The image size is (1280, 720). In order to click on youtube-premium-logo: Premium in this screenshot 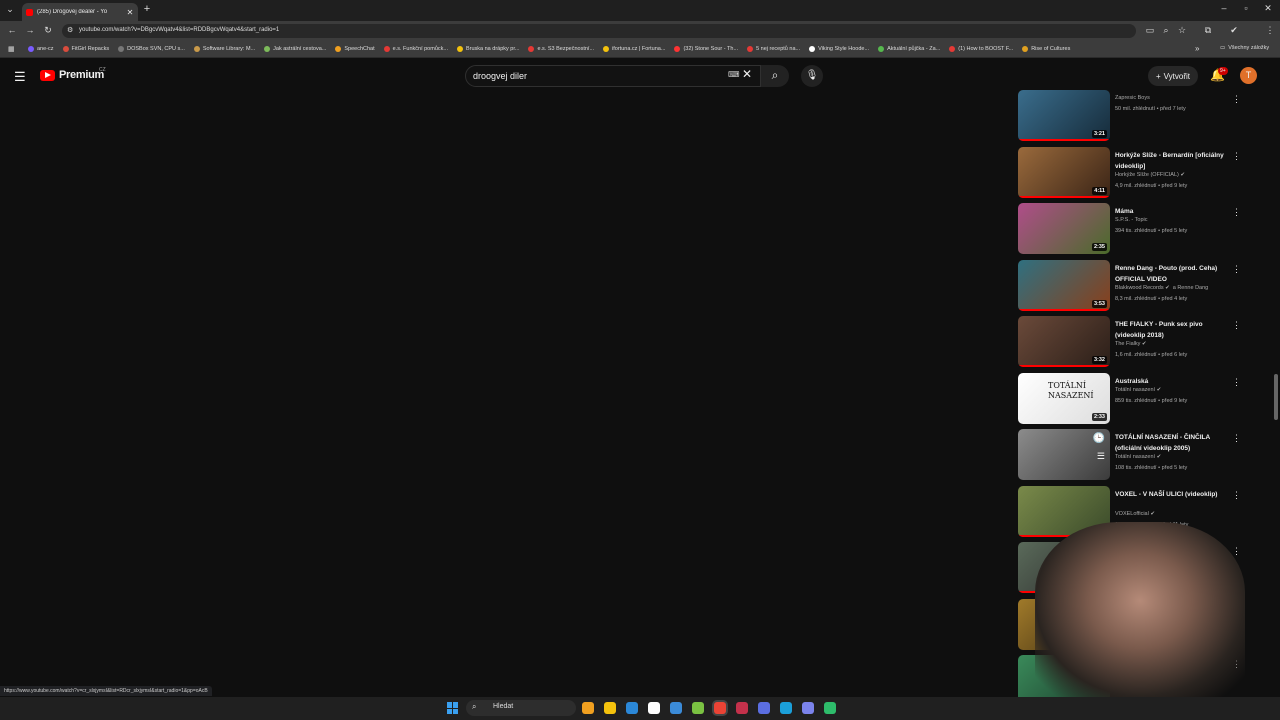, I will do `click(72, 75)`.